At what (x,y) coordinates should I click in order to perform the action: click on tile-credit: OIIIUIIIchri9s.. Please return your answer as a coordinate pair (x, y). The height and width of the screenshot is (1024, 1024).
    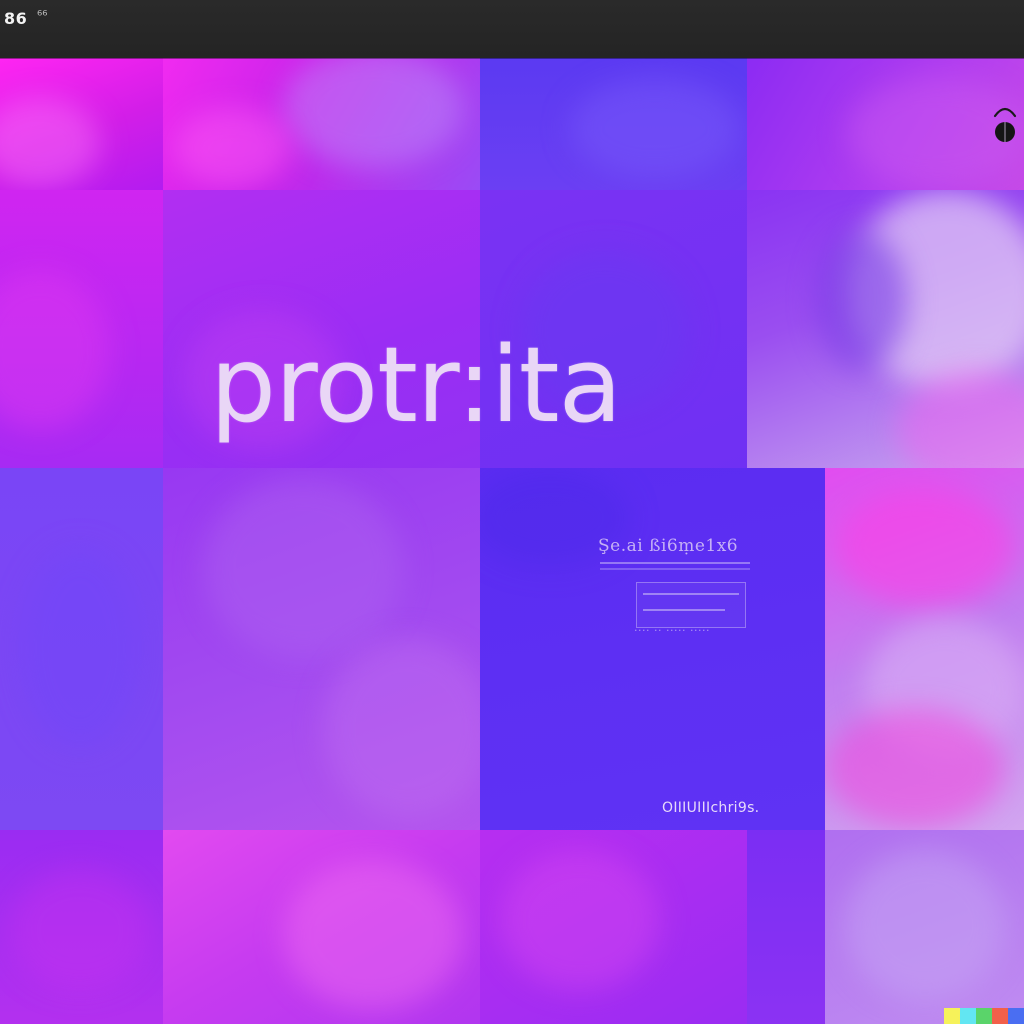
    Looking at the image, I should click on (711, 808).